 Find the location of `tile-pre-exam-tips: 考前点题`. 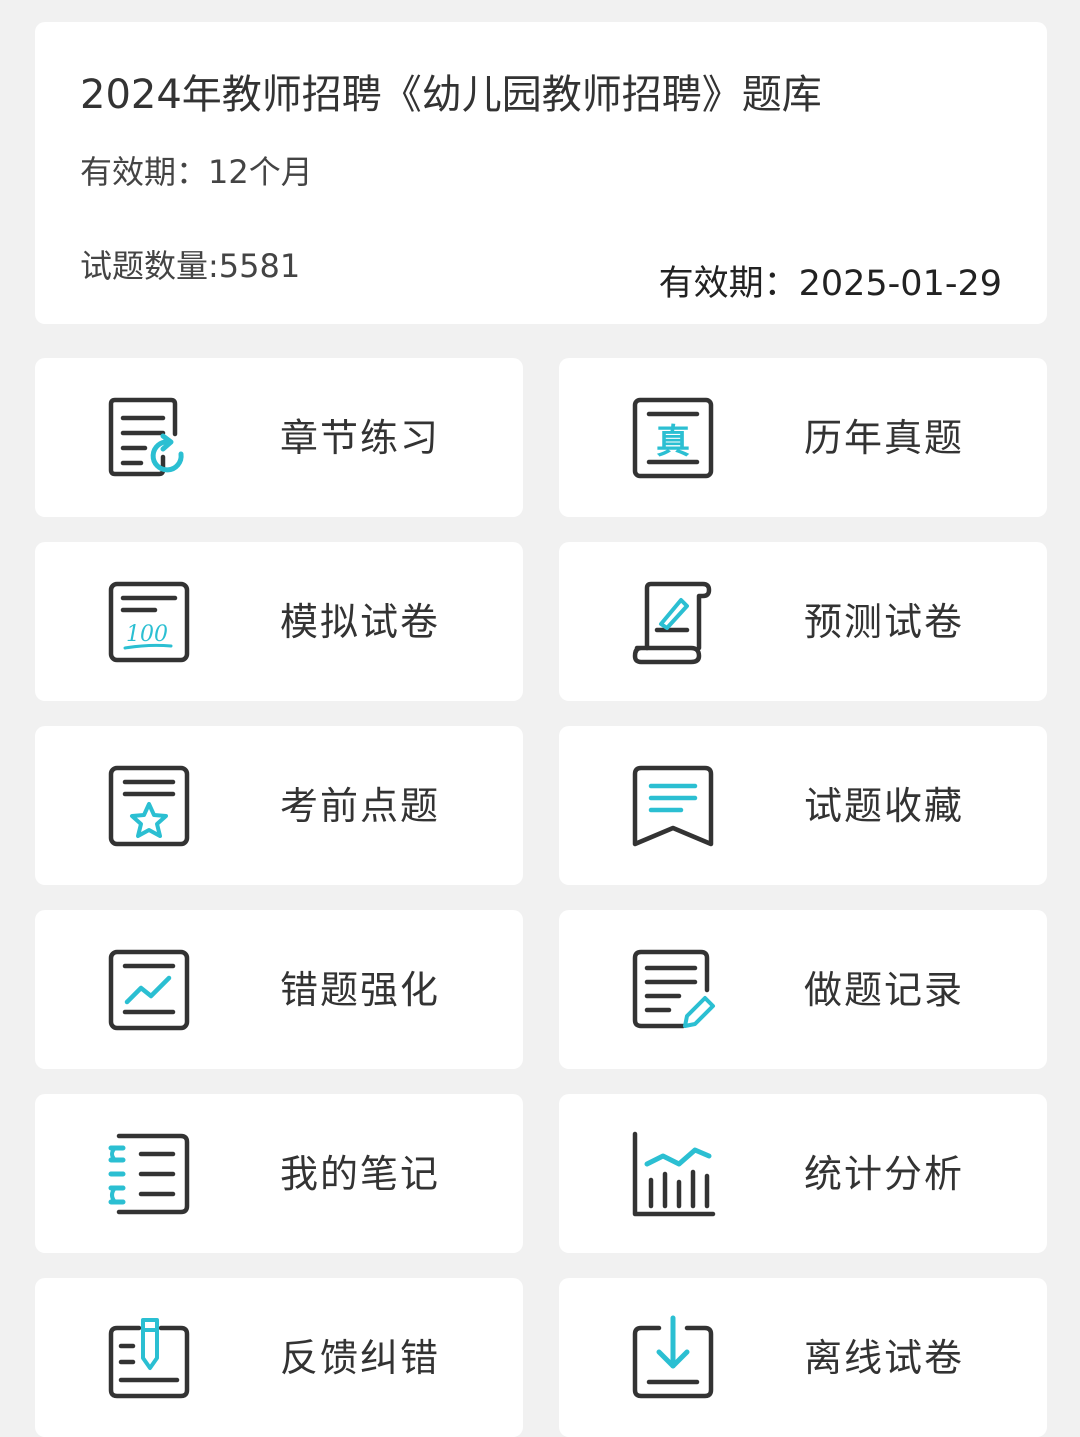

tile-pre-exam-tips: 考前点题 is located at coordinates (279, 805).